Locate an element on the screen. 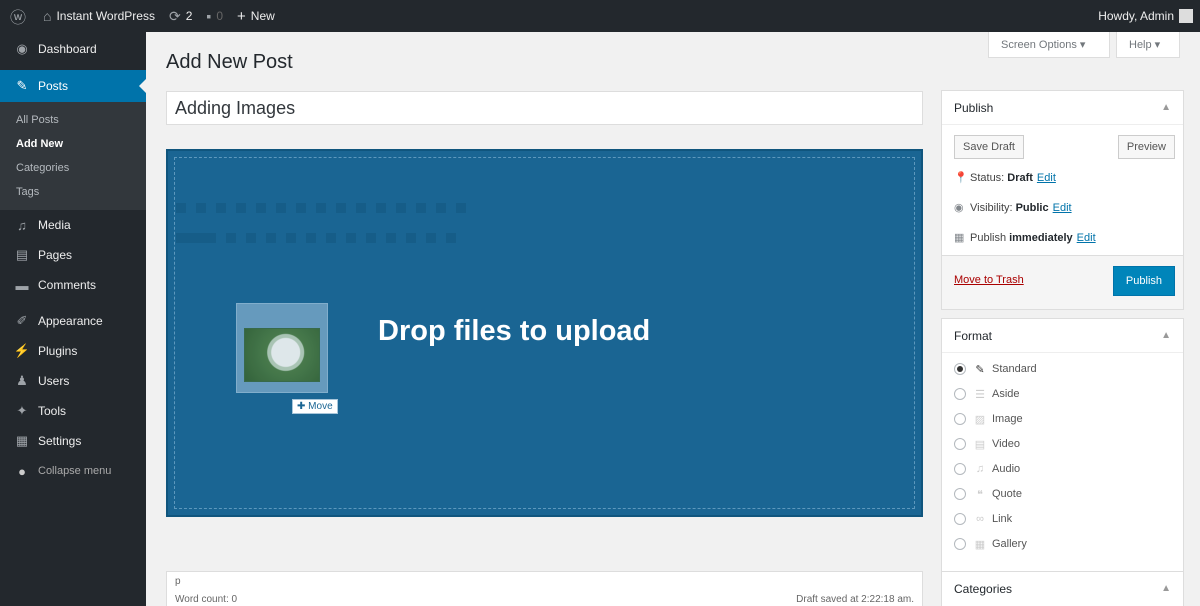 Image resolution: width=1200 pixels, height=606 pixels. edit-publish-time-link: Edit is located at coordinates (1086, 238).